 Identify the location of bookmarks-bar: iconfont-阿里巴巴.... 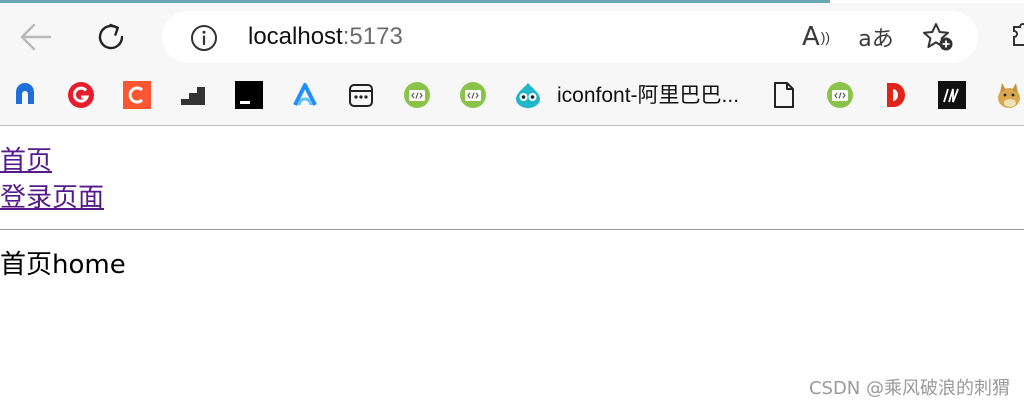
(512, 95).